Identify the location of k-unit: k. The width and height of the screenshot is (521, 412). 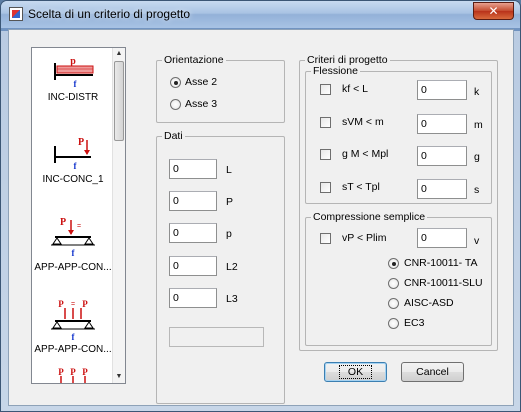
(477, 92).